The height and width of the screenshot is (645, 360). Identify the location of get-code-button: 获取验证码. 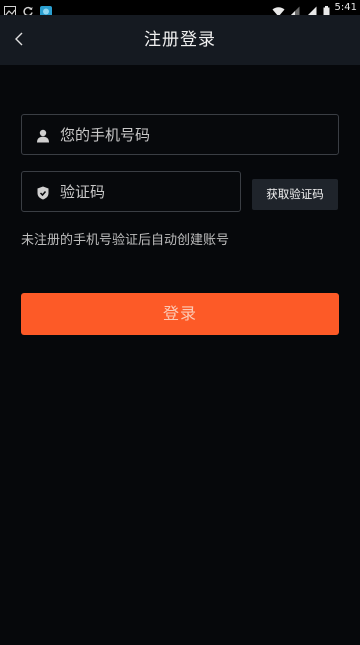
(295, 194).